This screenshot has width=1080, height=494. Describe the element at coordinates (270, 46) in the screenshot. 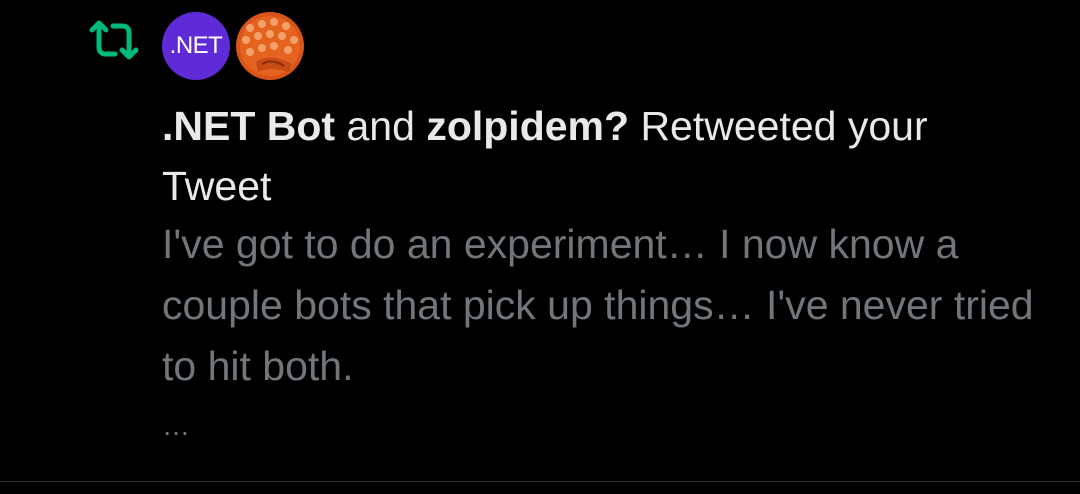

I see `zolpidem-avatar` at that location.